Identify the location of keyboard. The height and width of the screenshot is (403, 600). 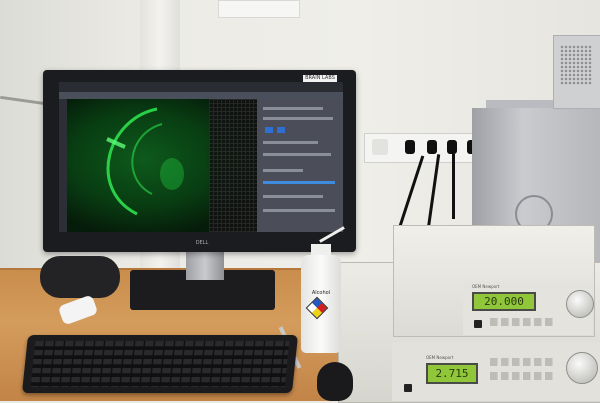
(160, 364).